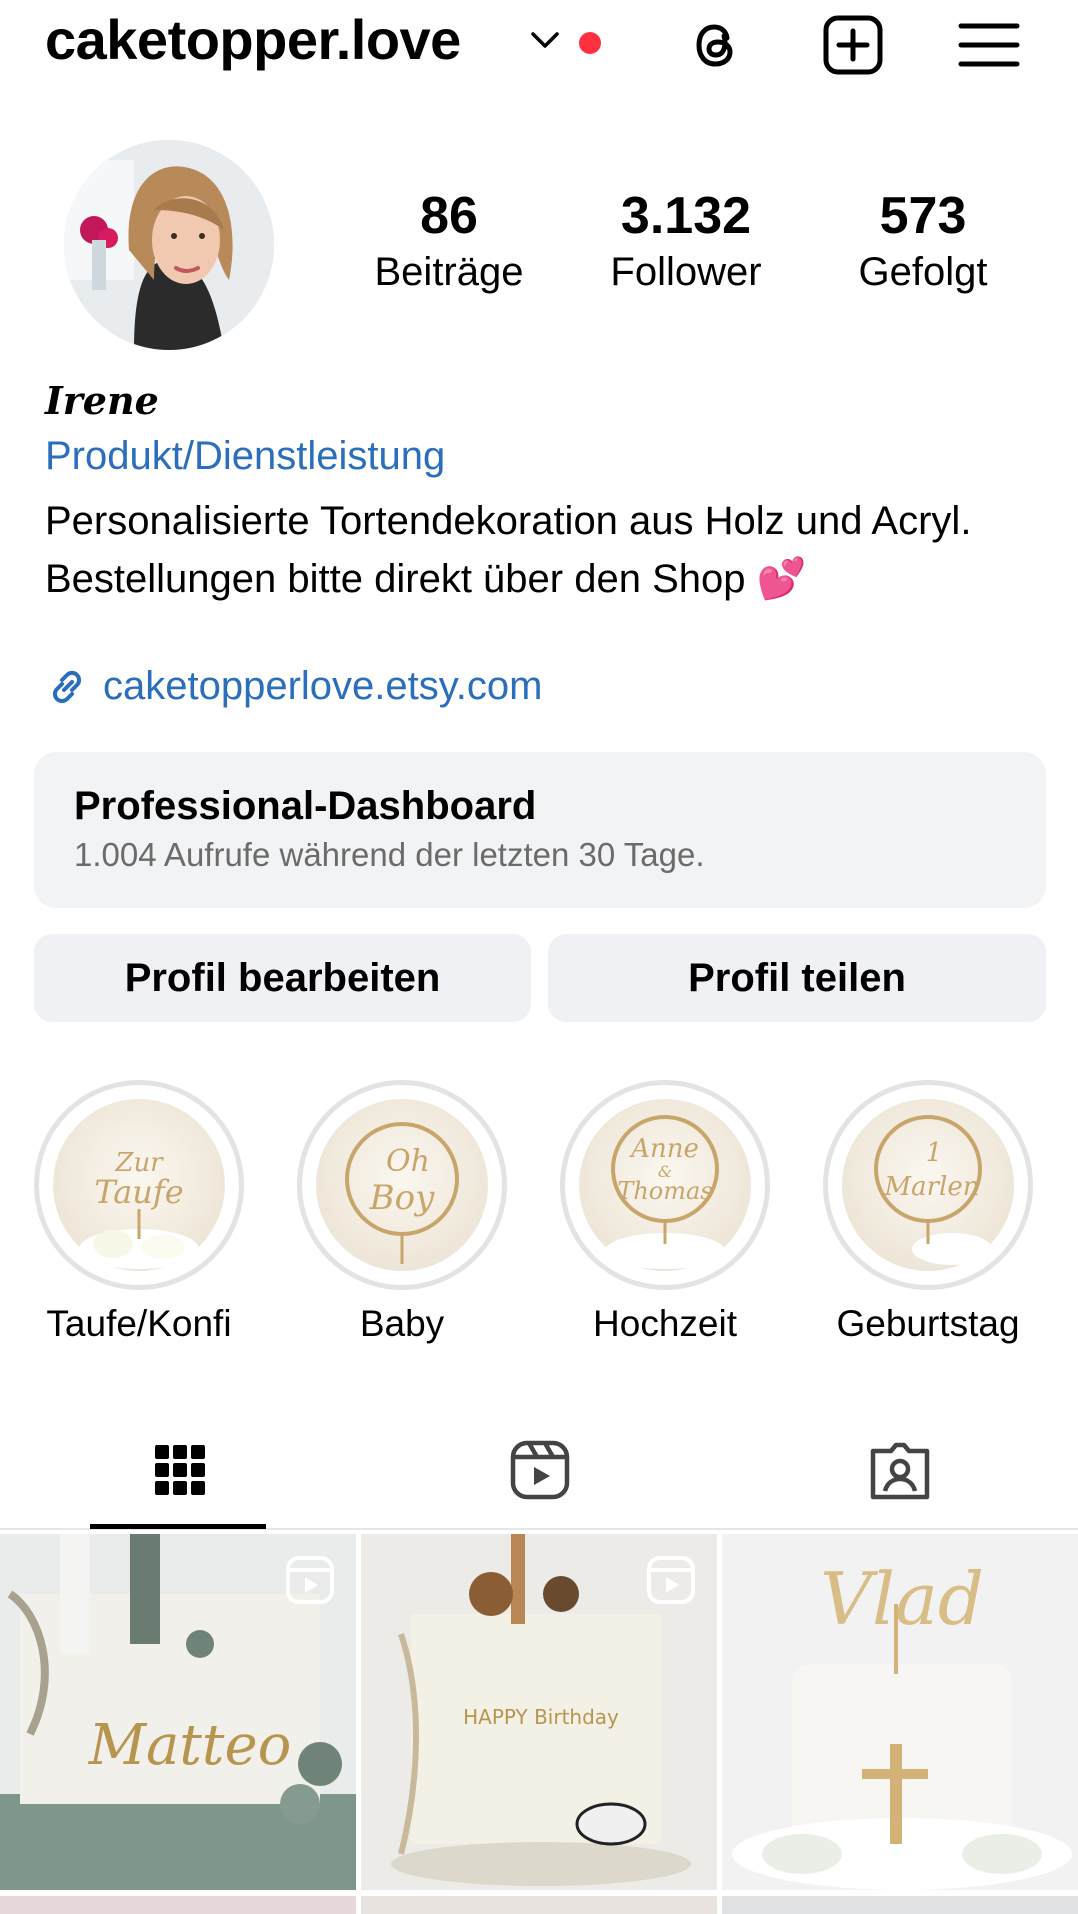 The height and width of the screenshot is (1914, 1078). What do you see at coordinates (169, 245) in the screenshot?
I see `profile-avatar` at bounding box center [169, 245].